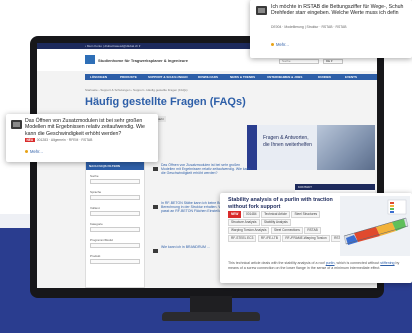  Describe the element at coordinates (269, 238) in the screenshot. I see `article-chip: RF-/FE-LTB` at that location.